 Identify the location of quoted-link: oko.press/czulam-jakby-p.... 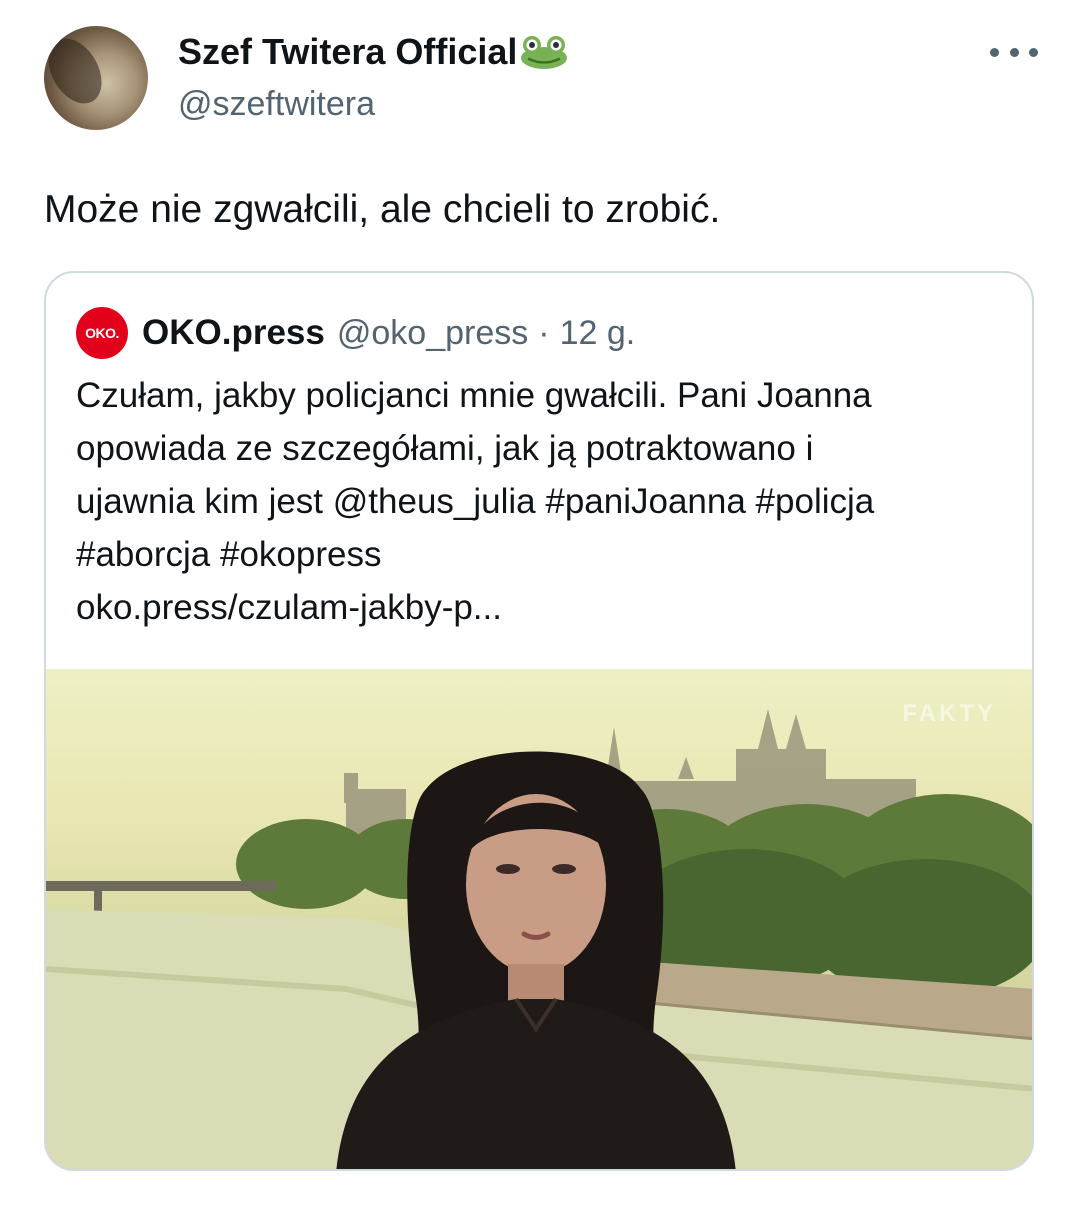
(546, 607).